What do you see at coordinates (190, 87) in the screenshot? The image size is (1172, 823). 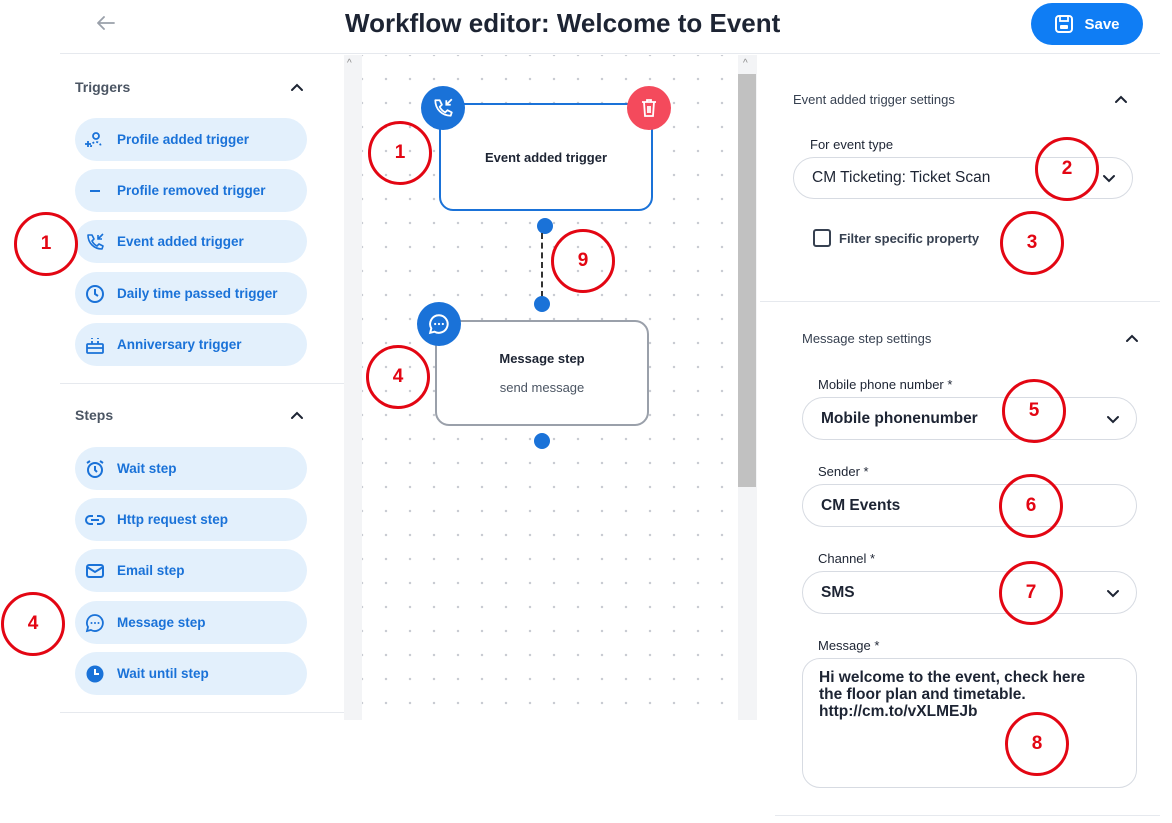 I see `triggers-section-header: Triggers` at bounding box center [190, 87].